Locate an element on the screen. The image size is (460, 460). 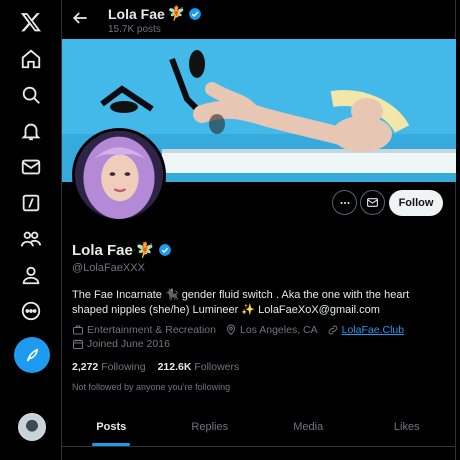
communities-icon is located at coordinates (31, 239).